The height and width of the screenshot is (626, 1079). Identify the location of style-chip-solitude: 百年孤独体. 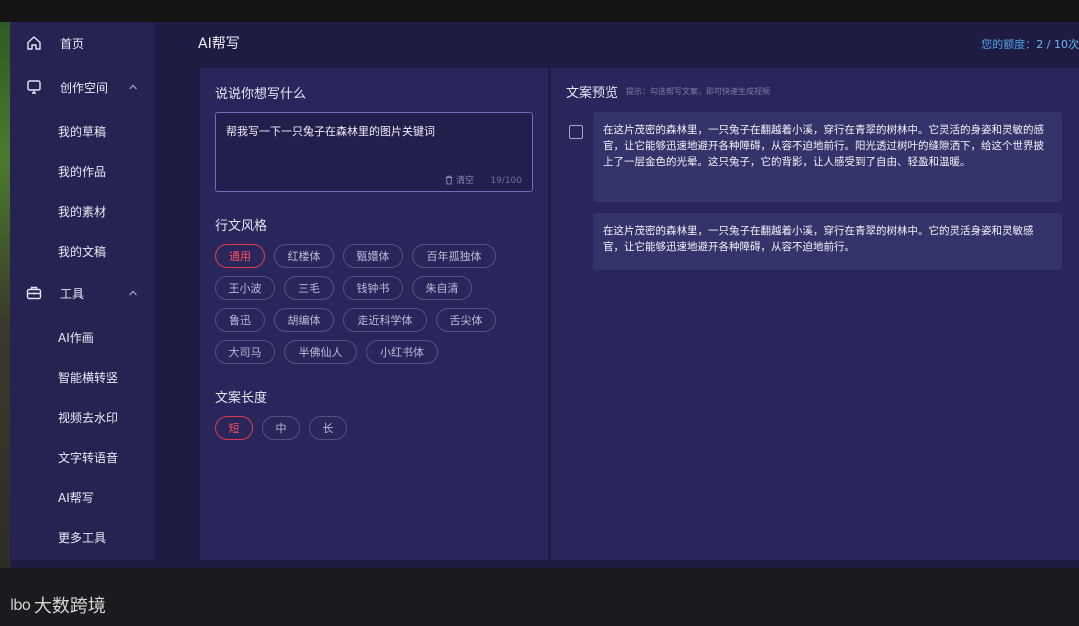
(454, 256).